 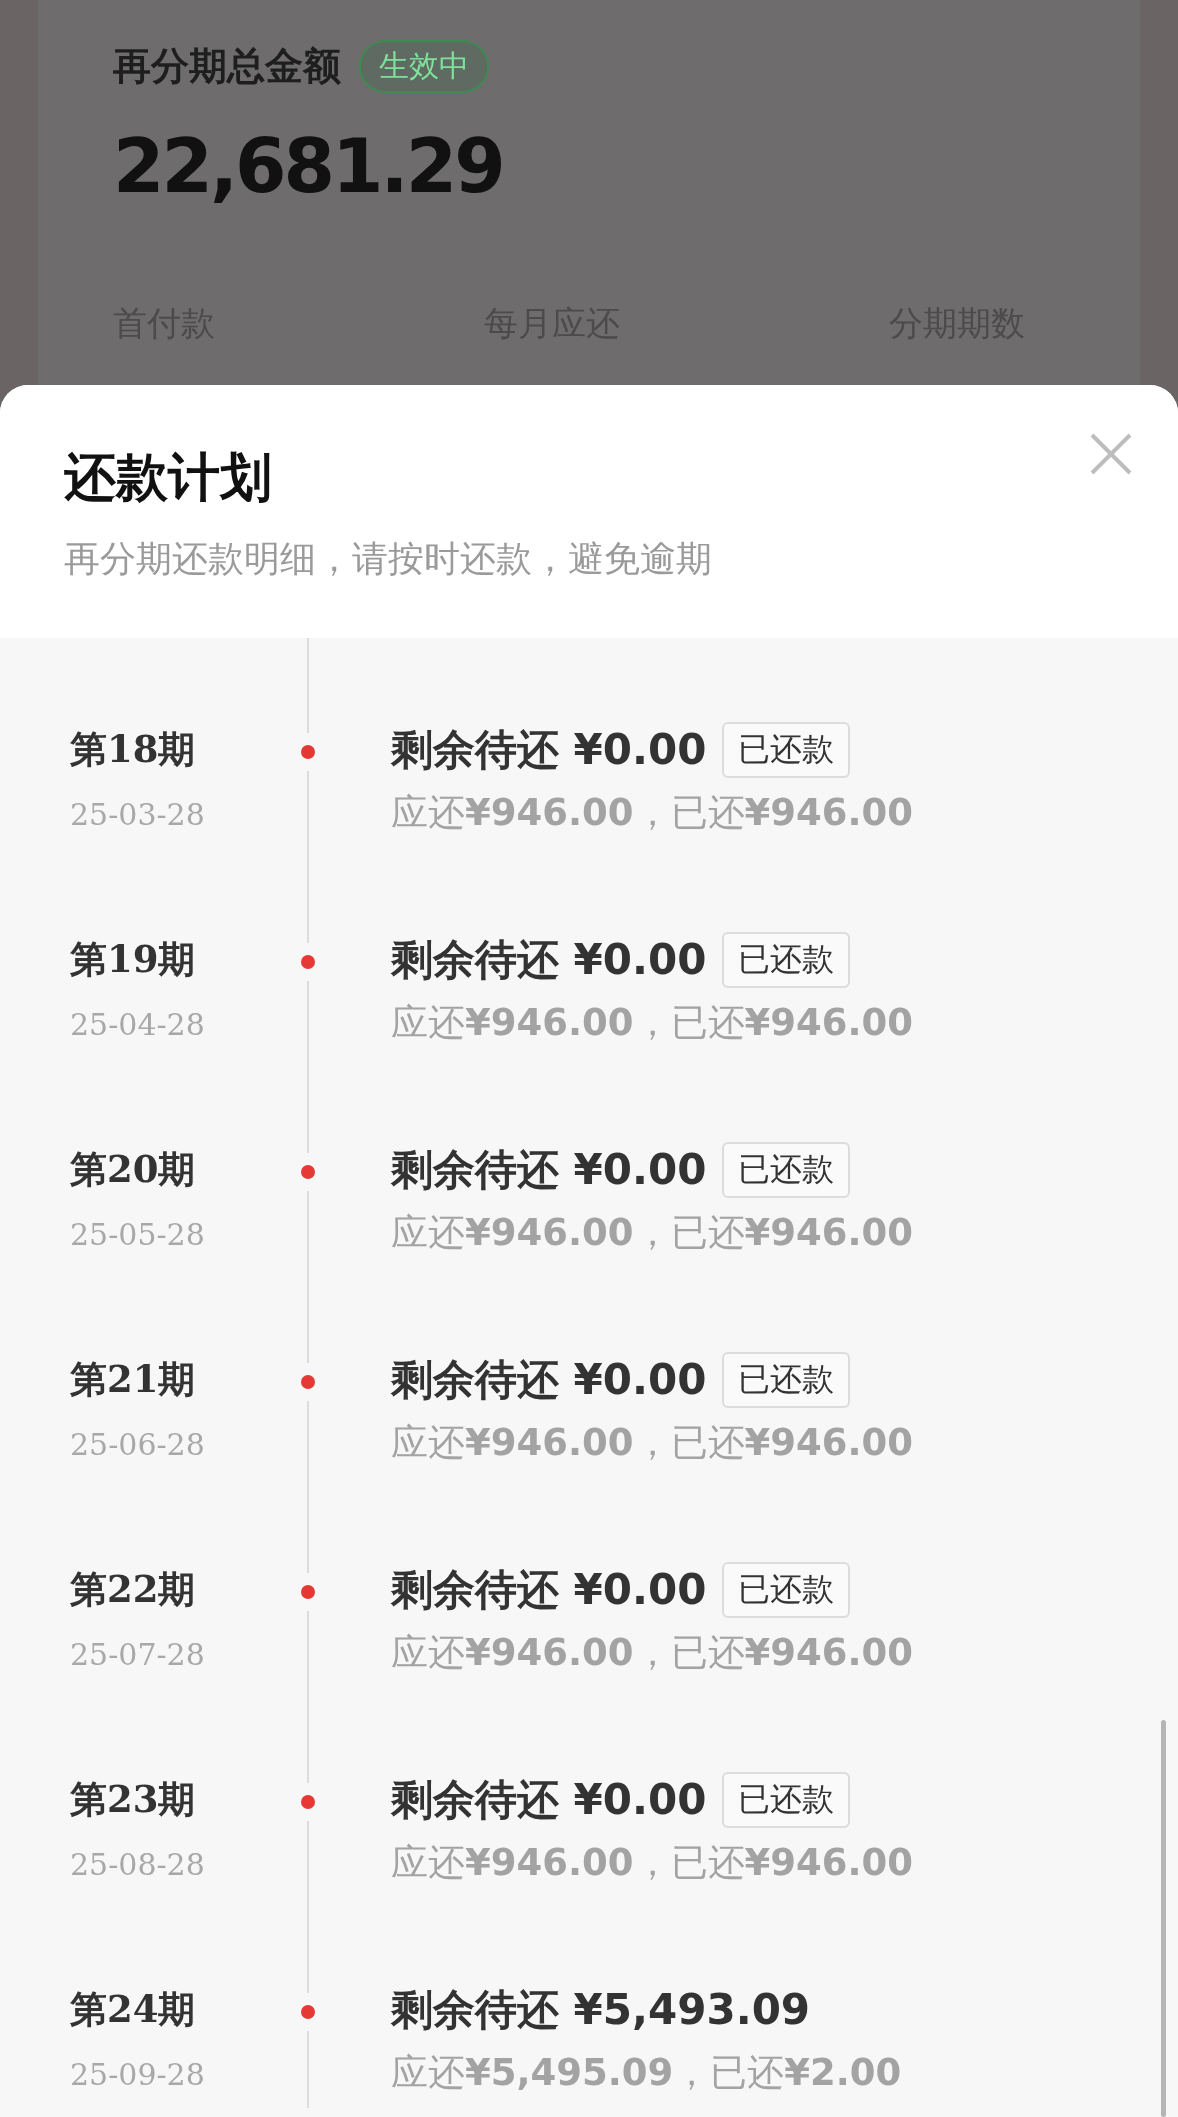 What do you see at coordinates (601, 2010) in the screenshot?
I see `remaining-amount: 剩余待还 ¥5,493.09` at bounding box center [601, 2010].